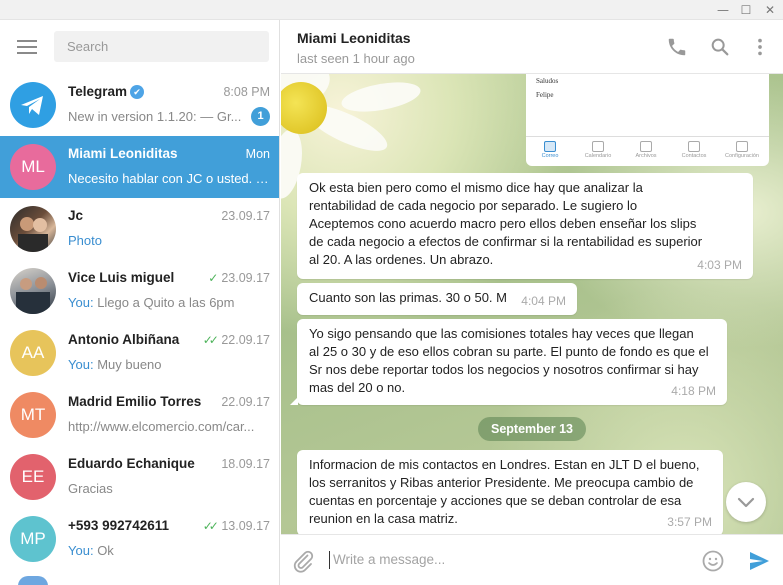 This screenshot has width=783, height=585. I want to click on chat-time: 22.09.17, so click(245, 402).